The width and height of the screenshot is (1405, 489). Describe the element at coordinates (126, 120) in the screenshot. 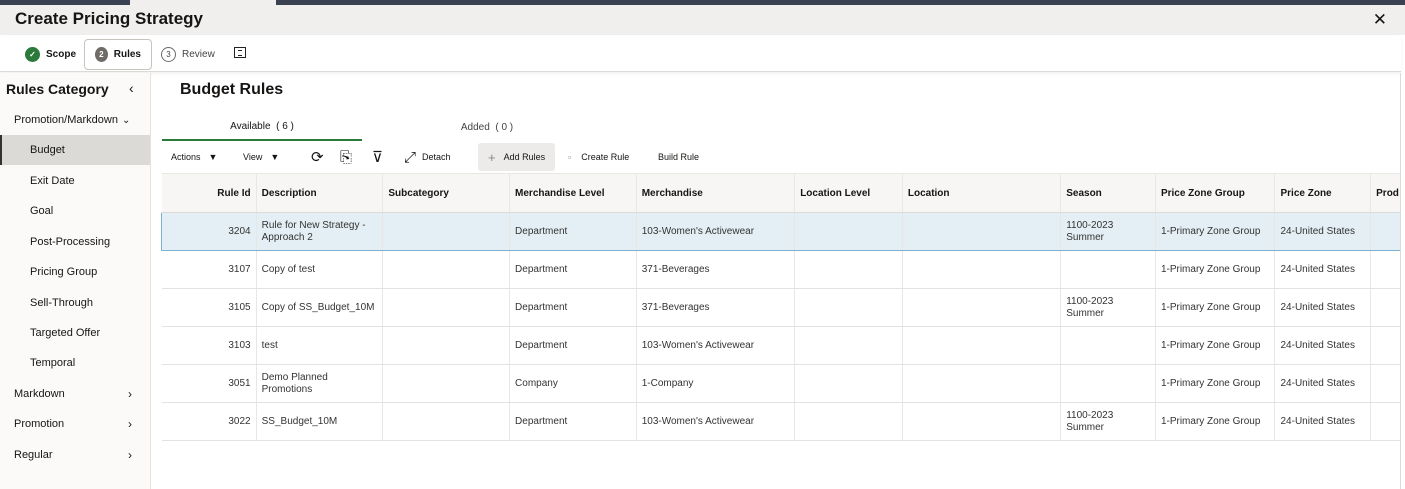

I see `chevron-down-icon: ⌄` at that location.